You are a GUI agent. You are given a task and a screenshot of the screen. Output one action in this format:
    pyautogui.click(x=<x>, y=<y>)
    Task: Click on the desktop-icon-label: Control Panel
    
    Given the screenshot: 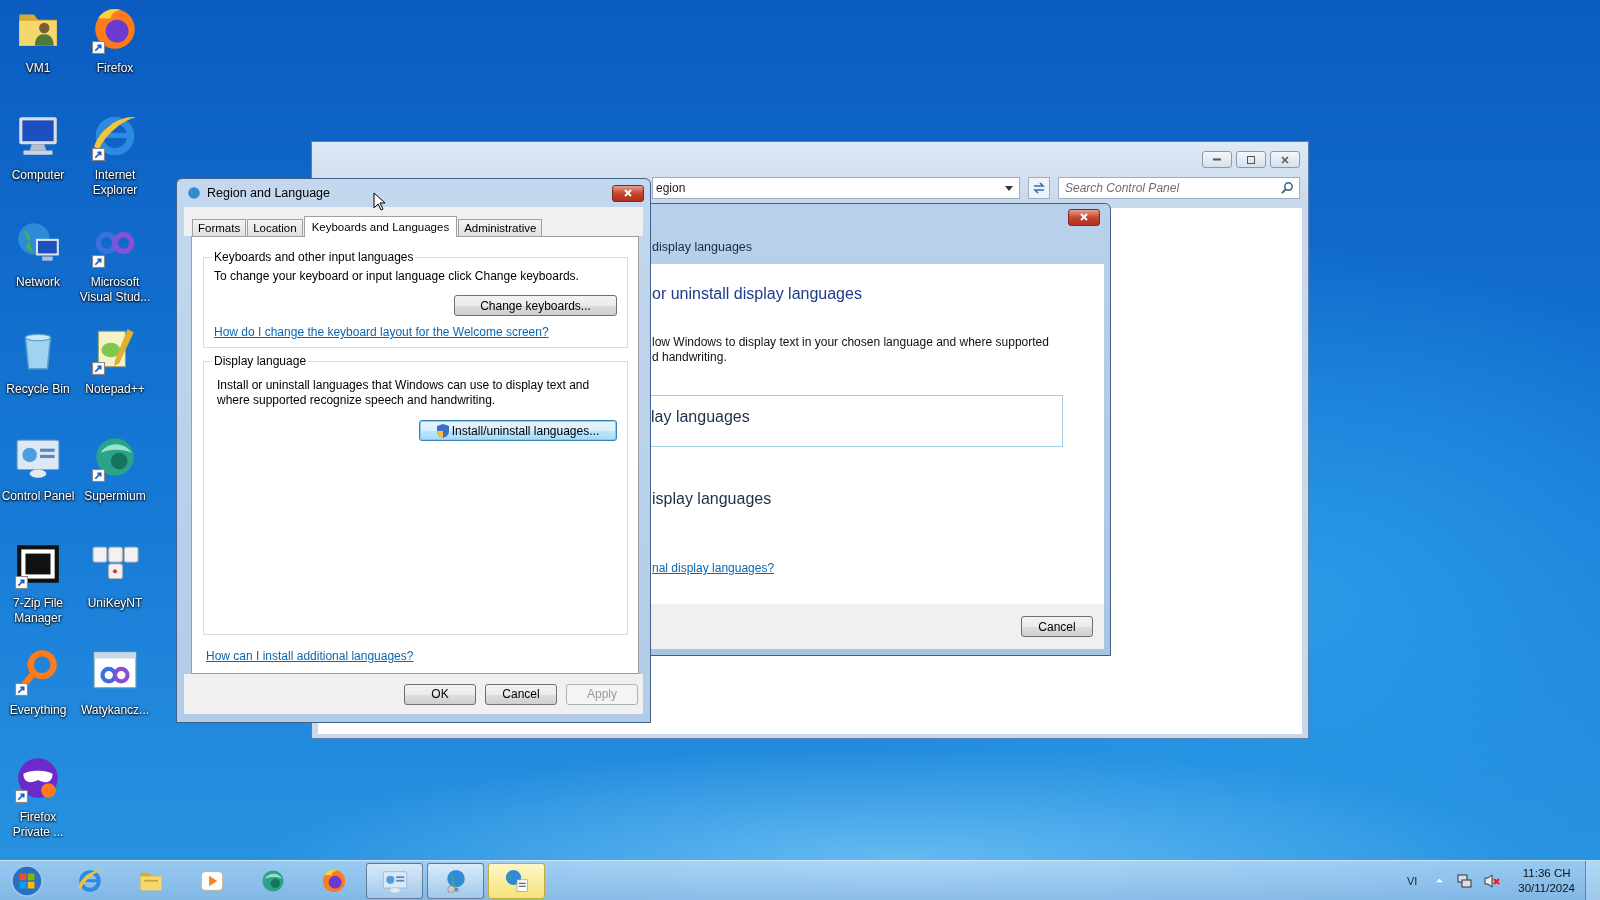 What is the action you would take?
    pyautogui.click(x=38, y=496)
    